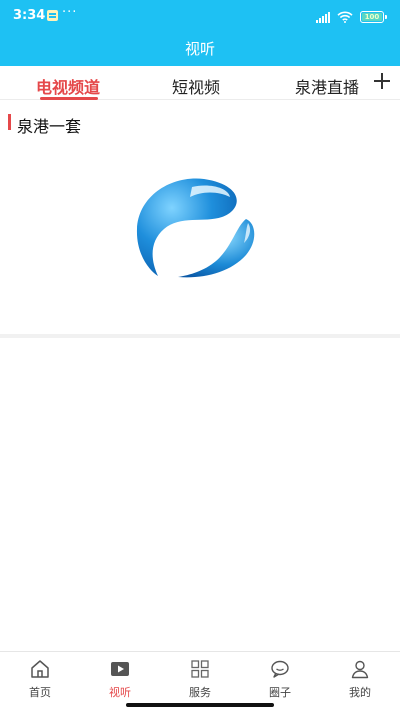 The height and width of the screenshot is (711, 400). I want to click on chat-bubble-icon, so click(280, 669).